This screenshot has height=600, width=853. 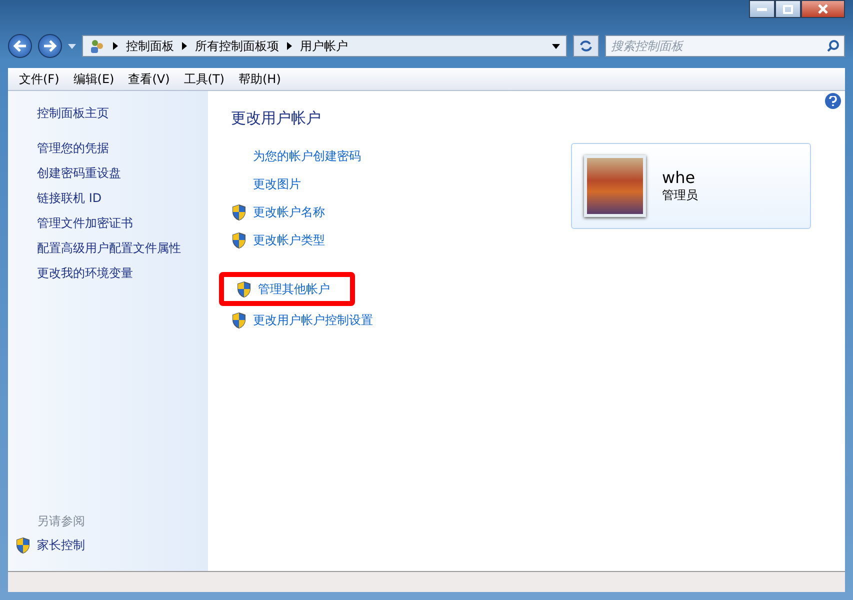 What do you see at coordinates (46, 545) in the screenshot?
I see `sidebar-link: 家长控制` at bounding box center [46, 545].